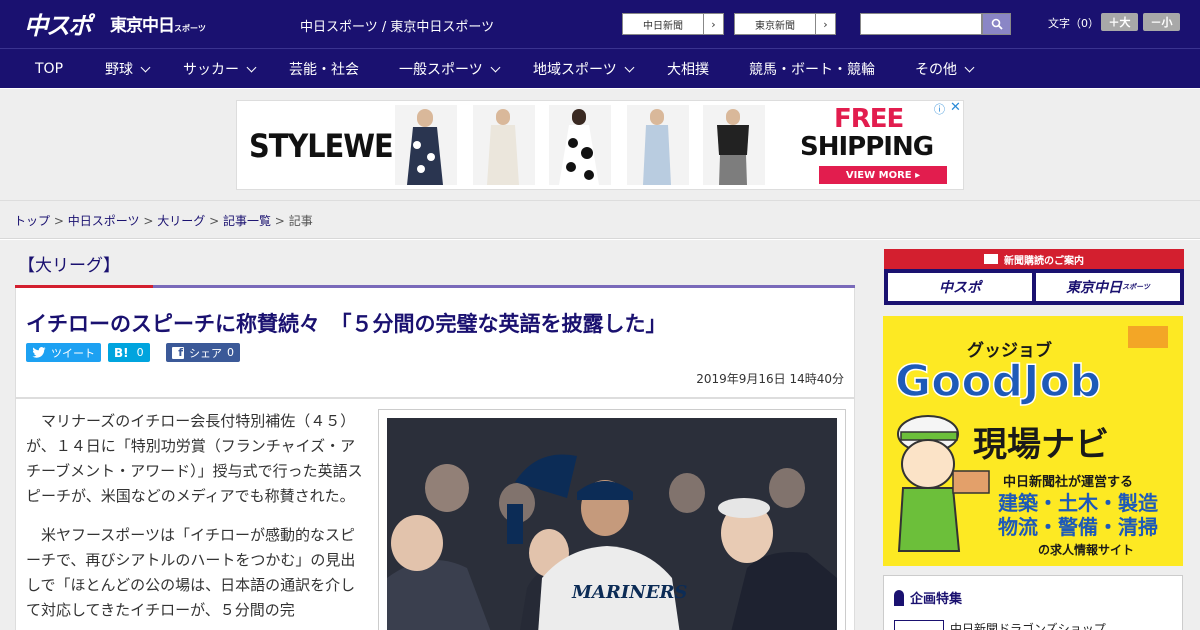 The width and height of the screenshot is (1200, 630). What do you see at coordinates (321, 146) in the screenshot?
I see `ad-brand: STYLEWE` at bounding box center [321, 146].